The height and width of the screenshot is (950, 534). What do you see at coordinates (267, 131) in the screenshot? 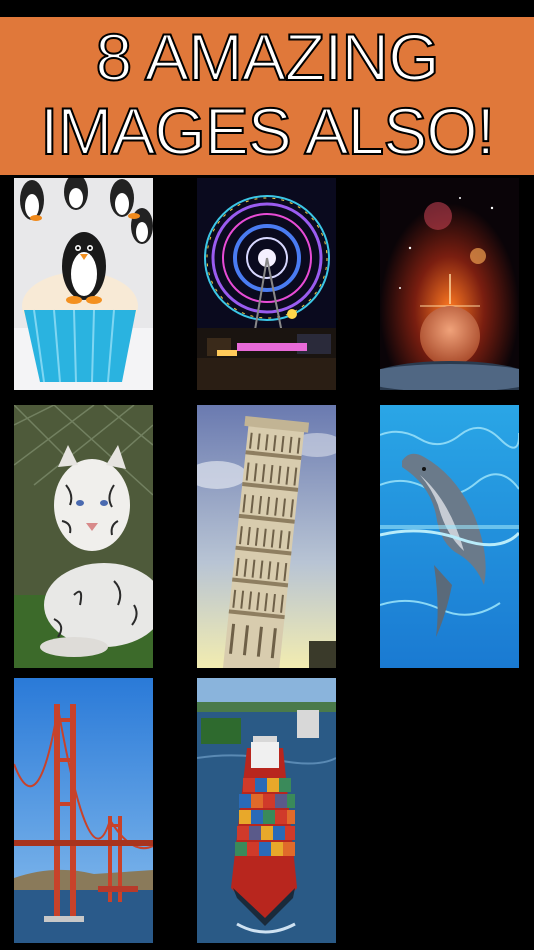
I see `banner-title-line-2: IMAGES ALSO!` at bounding box center [267, 131].